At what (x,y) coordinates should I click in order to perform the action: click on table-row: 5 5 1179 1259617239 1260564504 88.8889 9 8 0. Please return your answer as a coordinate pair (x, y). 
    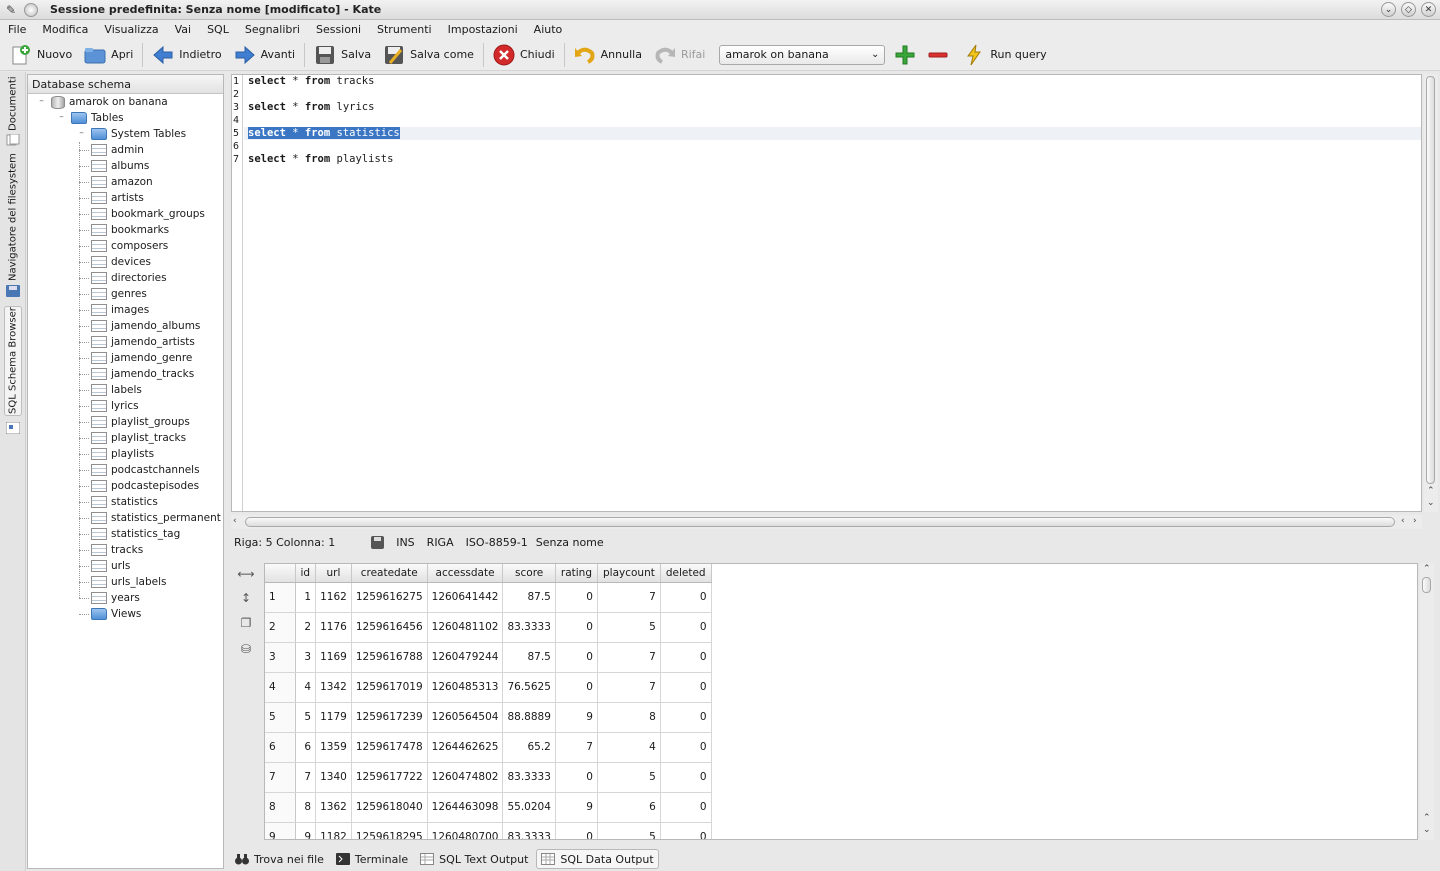
    Looking at the image, I should click on (488, 717).